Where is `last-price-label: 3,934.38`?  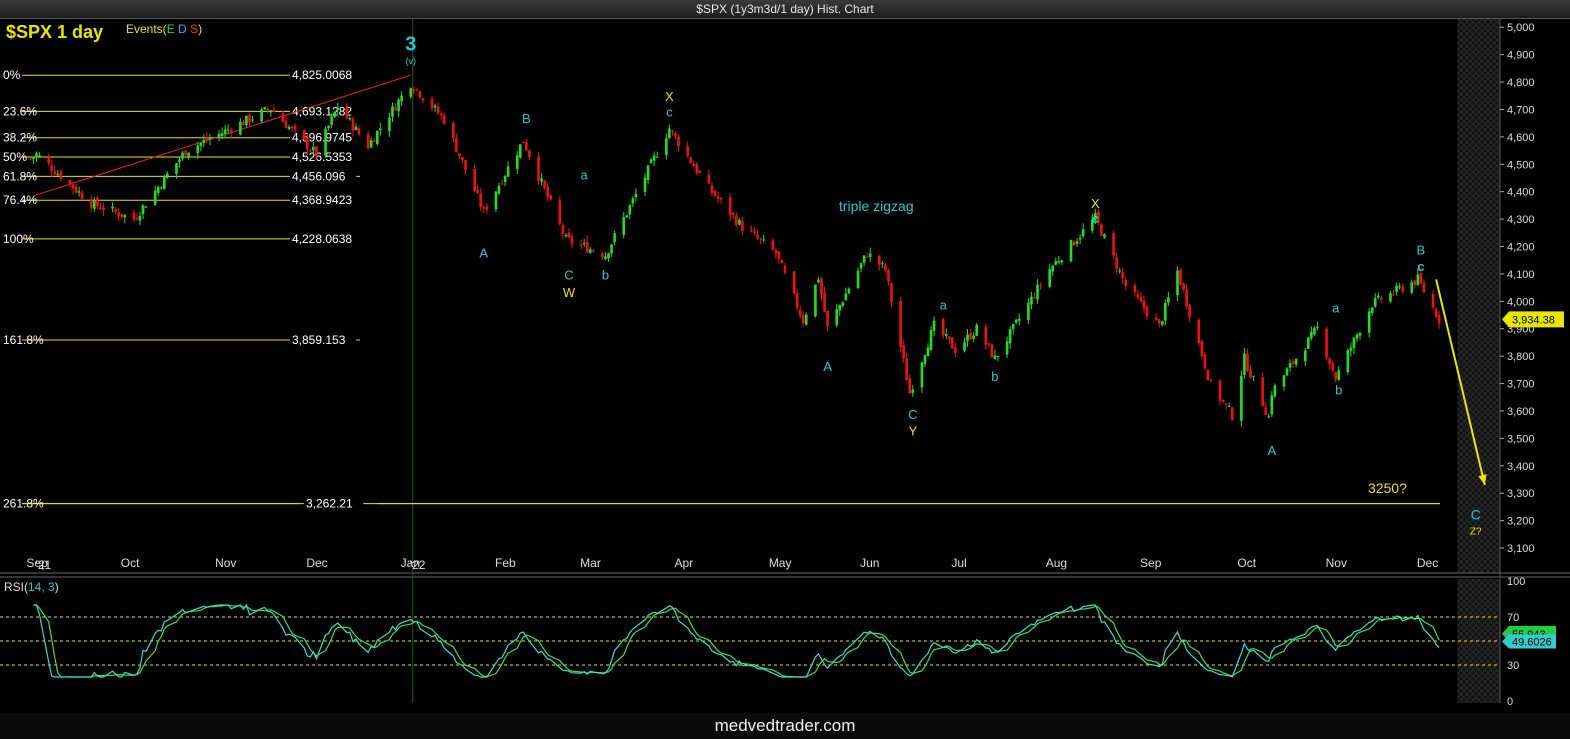 last-price-label: 3,934.38 is located at coordinates (1533, 320).